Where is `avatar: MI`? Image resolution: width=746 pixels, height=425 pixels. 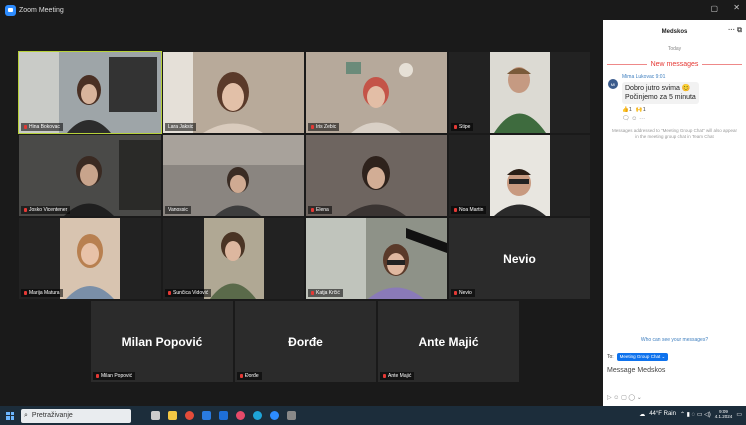
avatar: MI is located at coordinates (613, 84).